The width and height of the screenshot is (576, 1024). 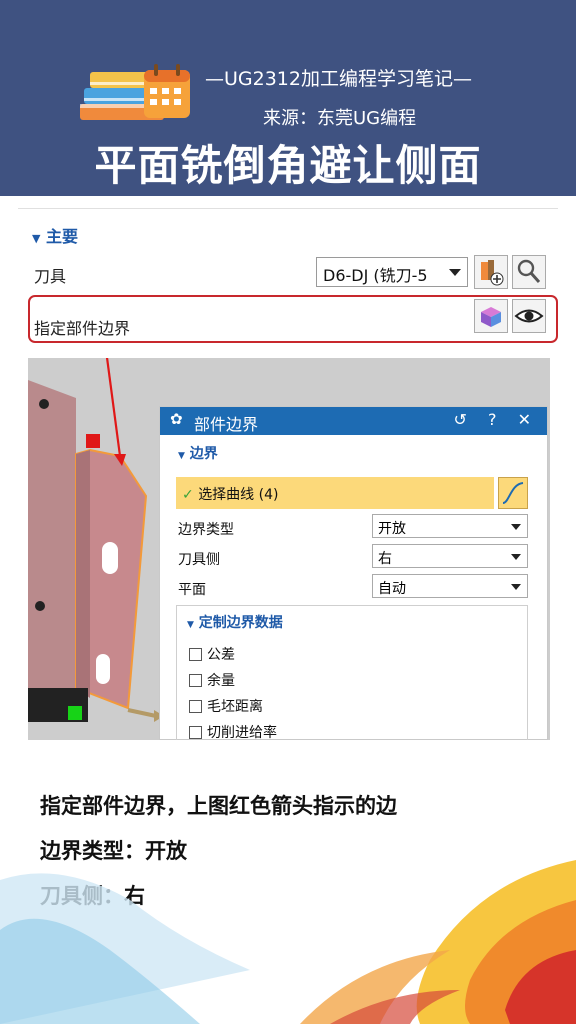 What do you see at coordinates (192, 590) in the screenshot?
I see `plane-label: 平面` at bounding box center [192, 590].